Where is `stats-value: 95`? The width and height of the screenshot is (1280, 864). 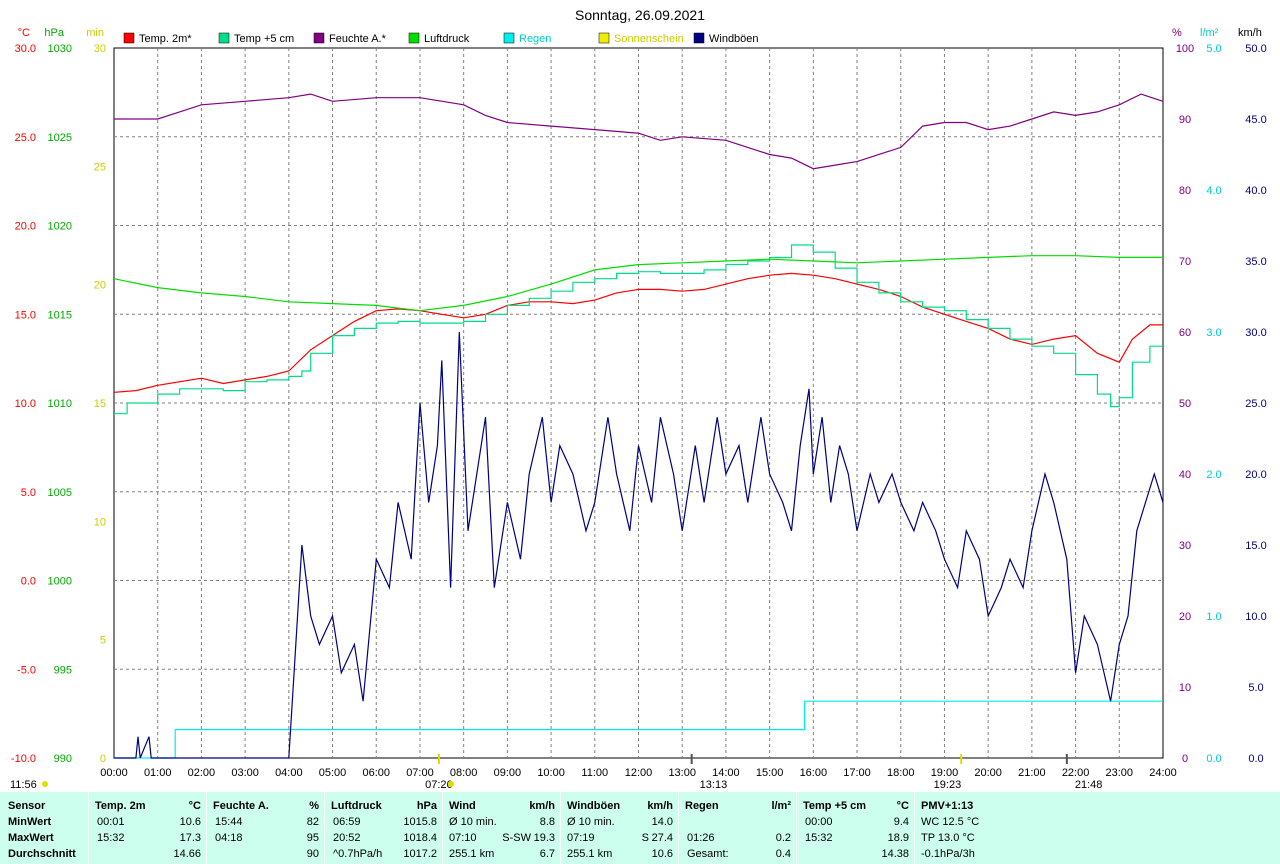 stats-value: 95 is located at coordinates (312, 838).